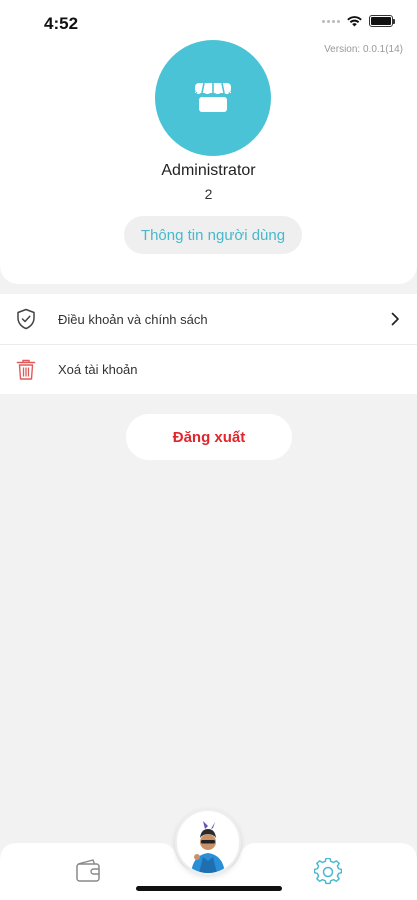  I want to click on avatar, so click(213, 98).